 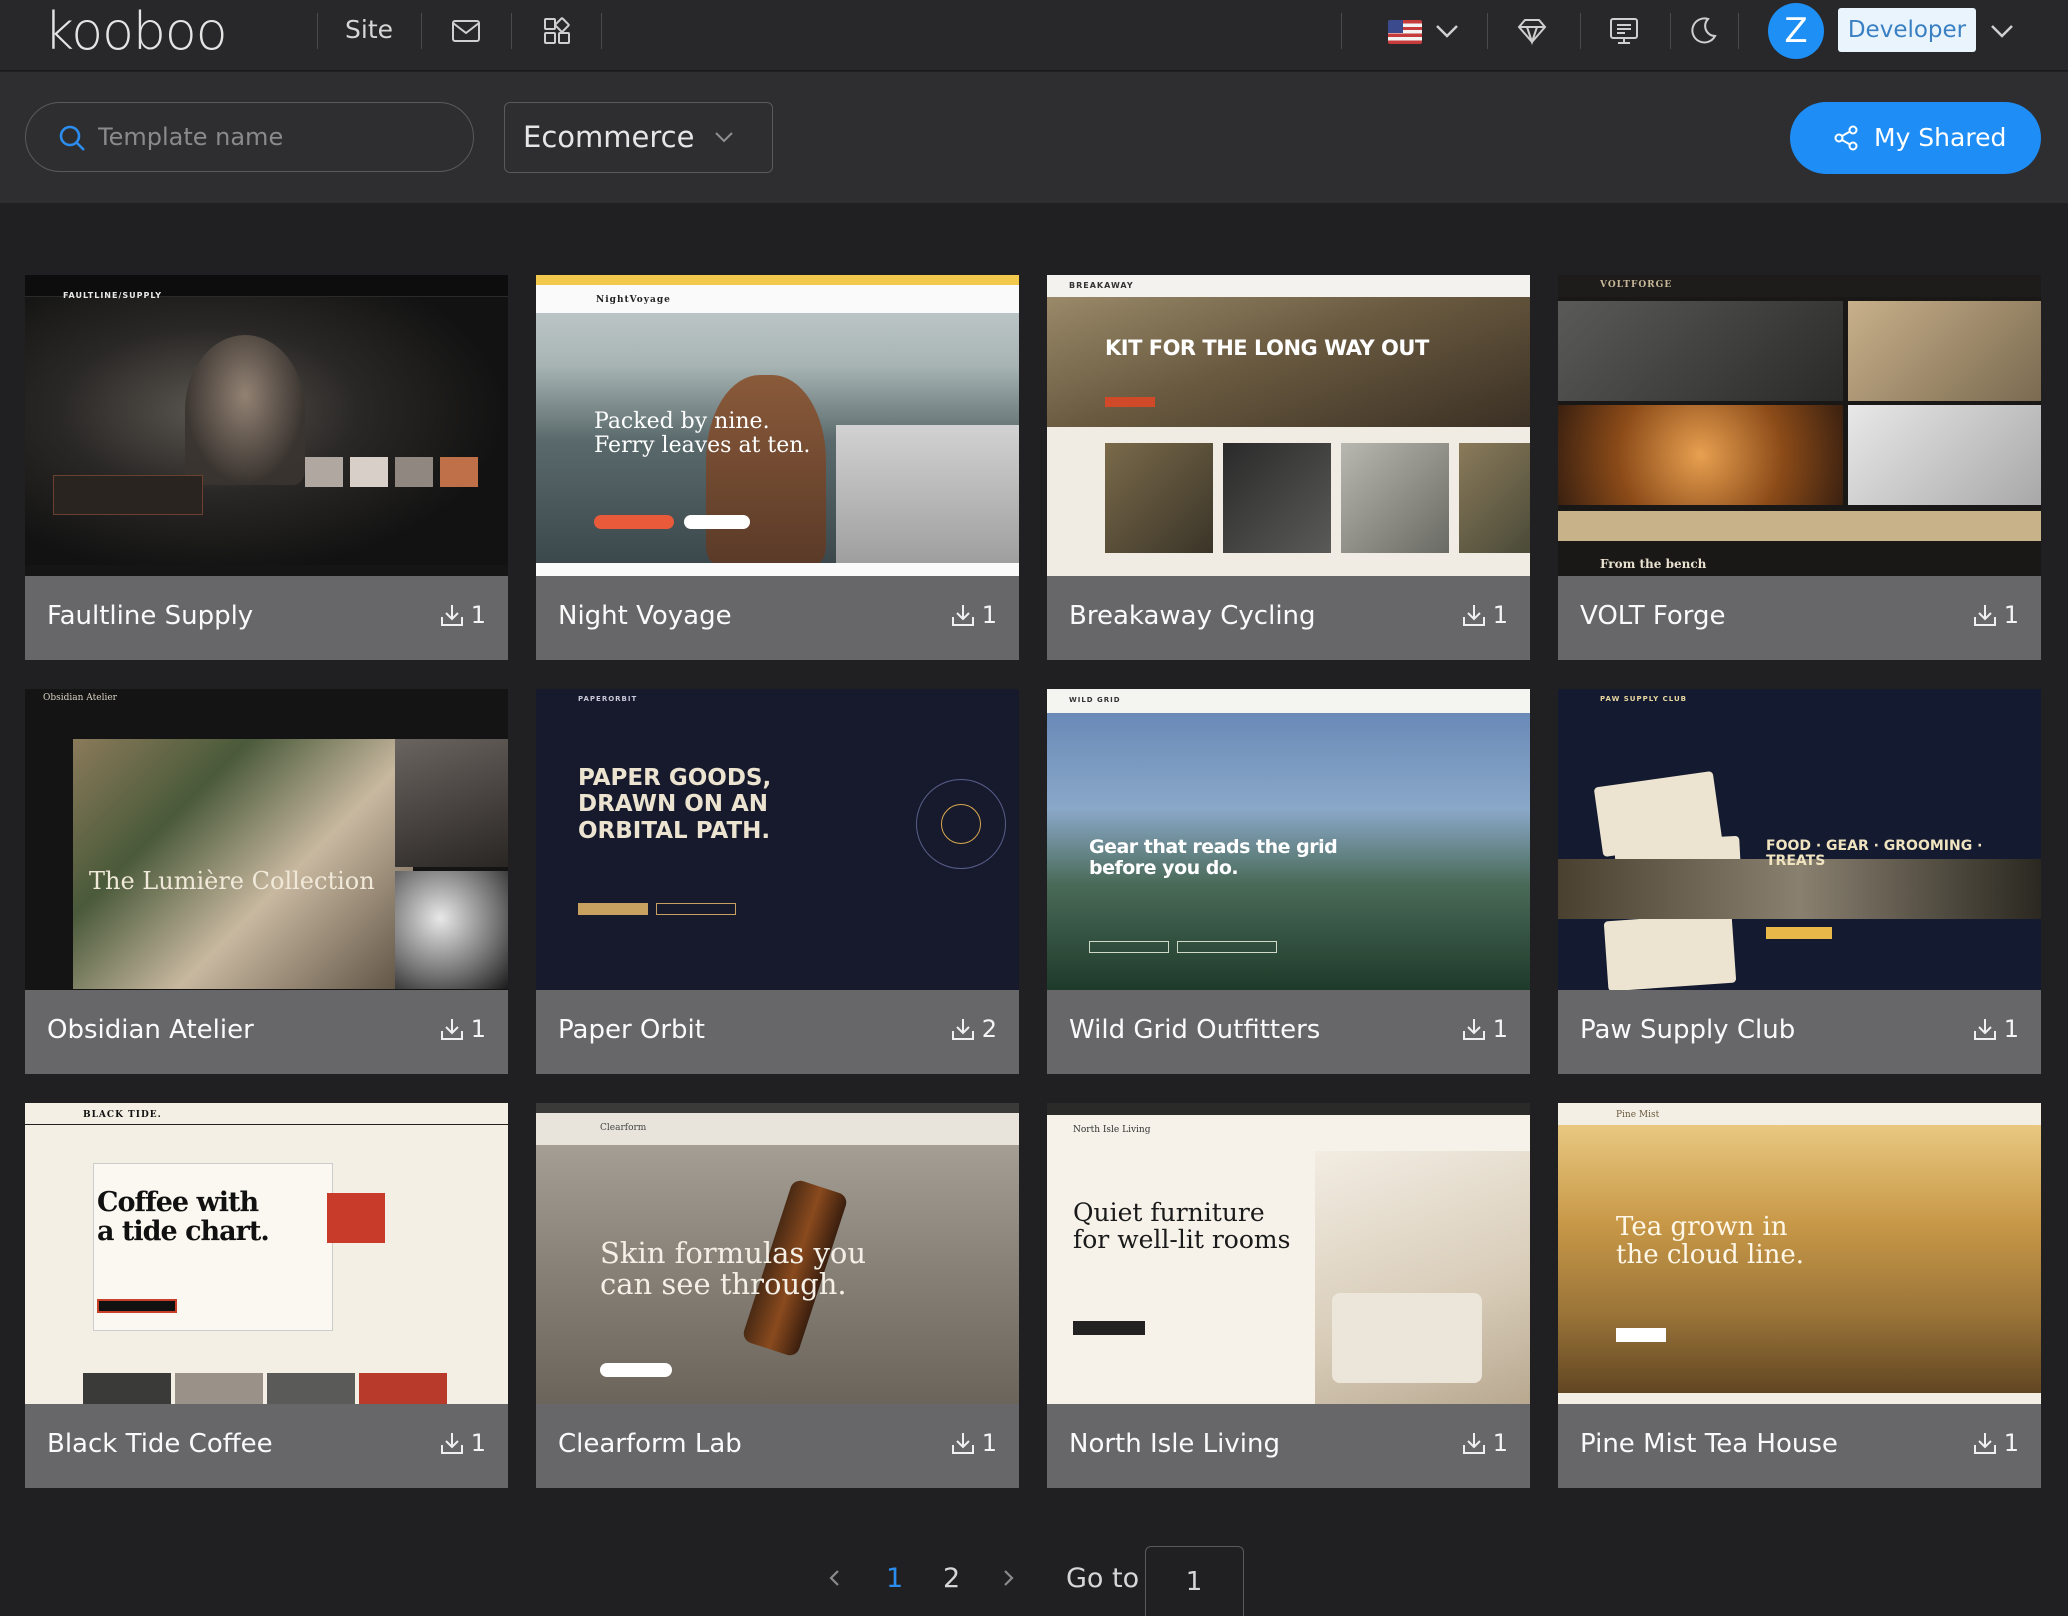 What do you see at coordinates (1532, 31) in the screenshot?
I see `diamond-icon` at bounding box center [1532, 31].